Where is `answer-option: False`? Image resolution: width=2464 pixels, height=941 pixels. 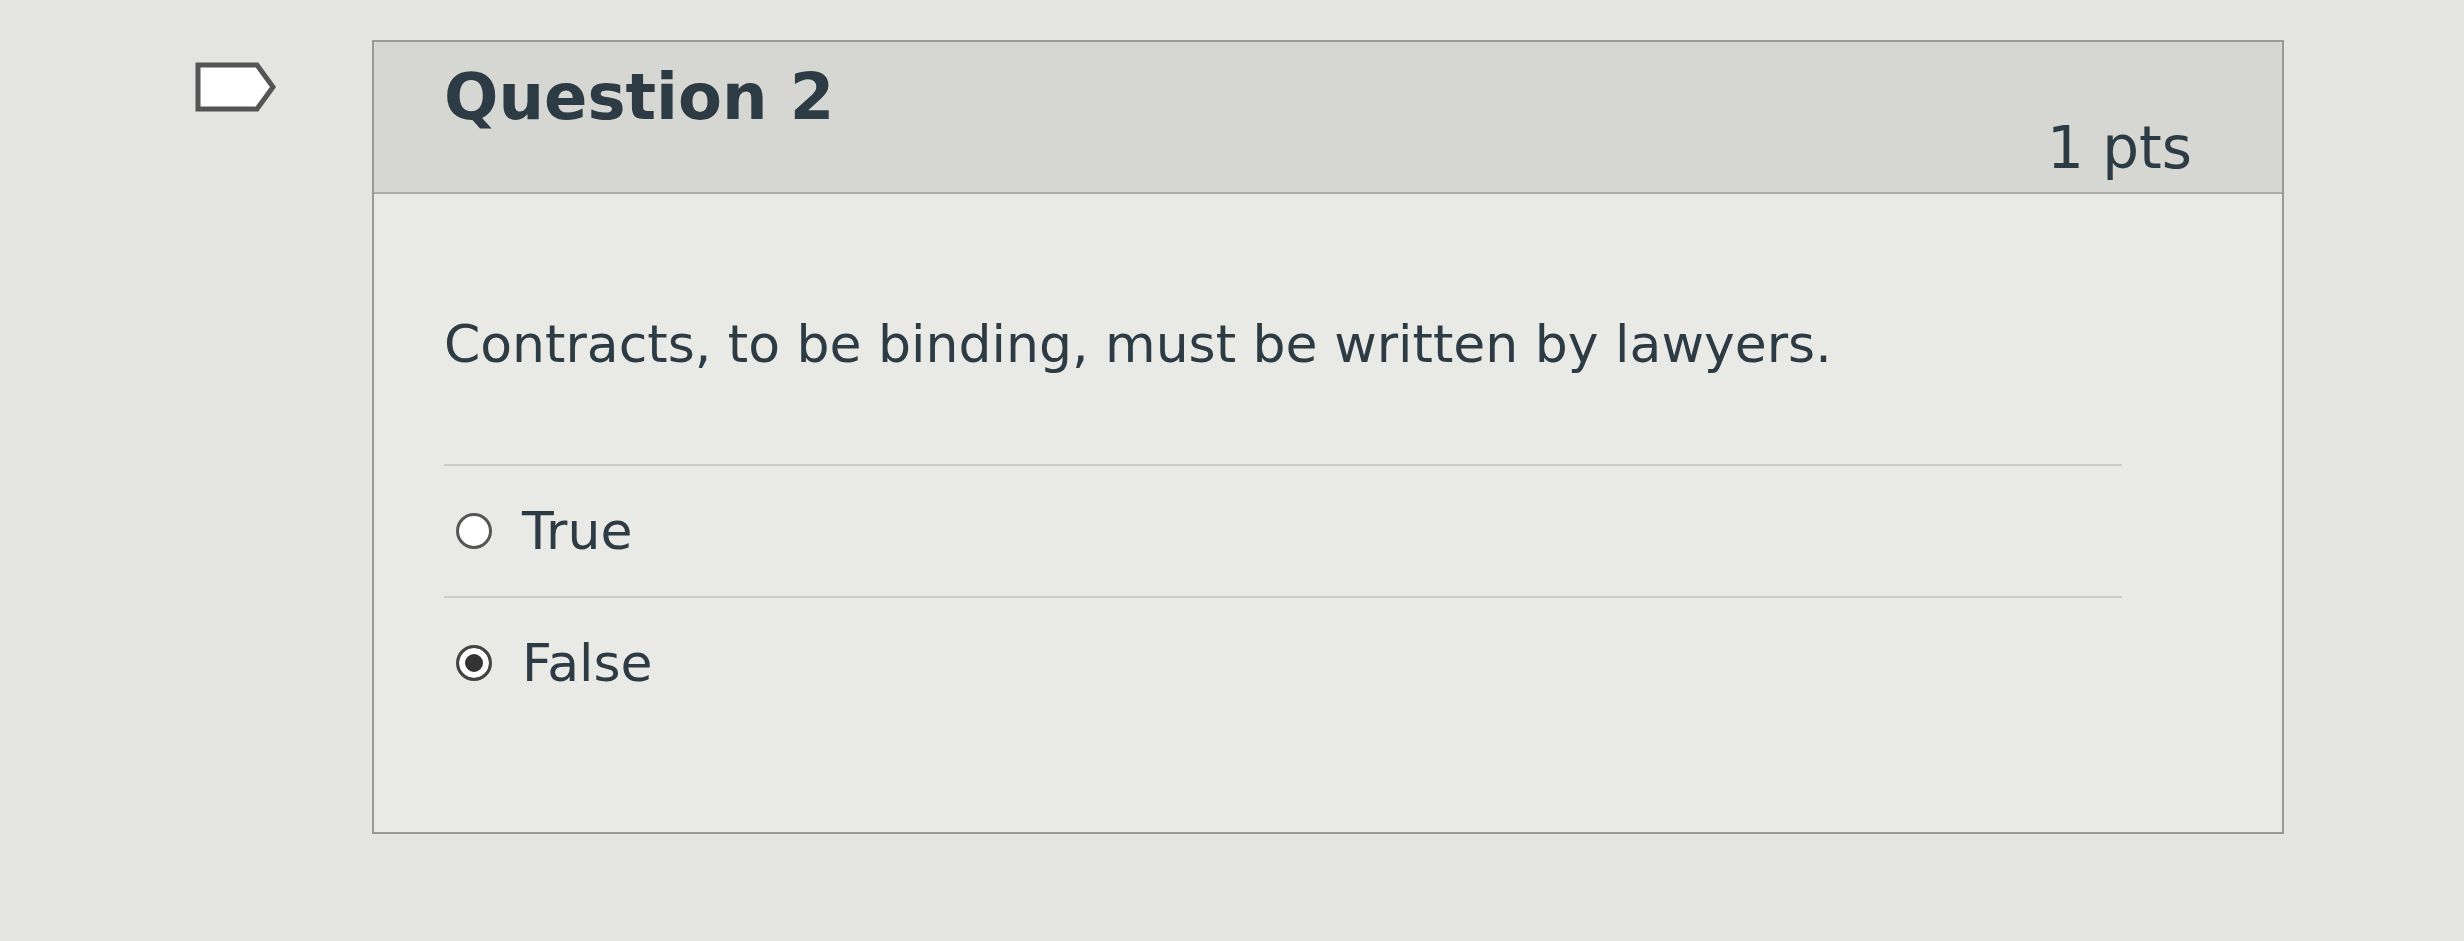
answer-option: False is located at coordinates (1283, 663).